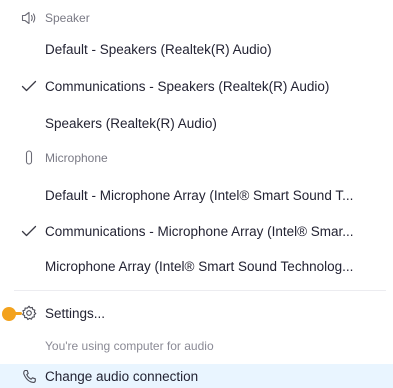 This screenshot has width=393, height=388. Describe the element at coordinates (122, 376) in the screenshot. I see `change-audio-connection-label: Change audio connection` at that location.